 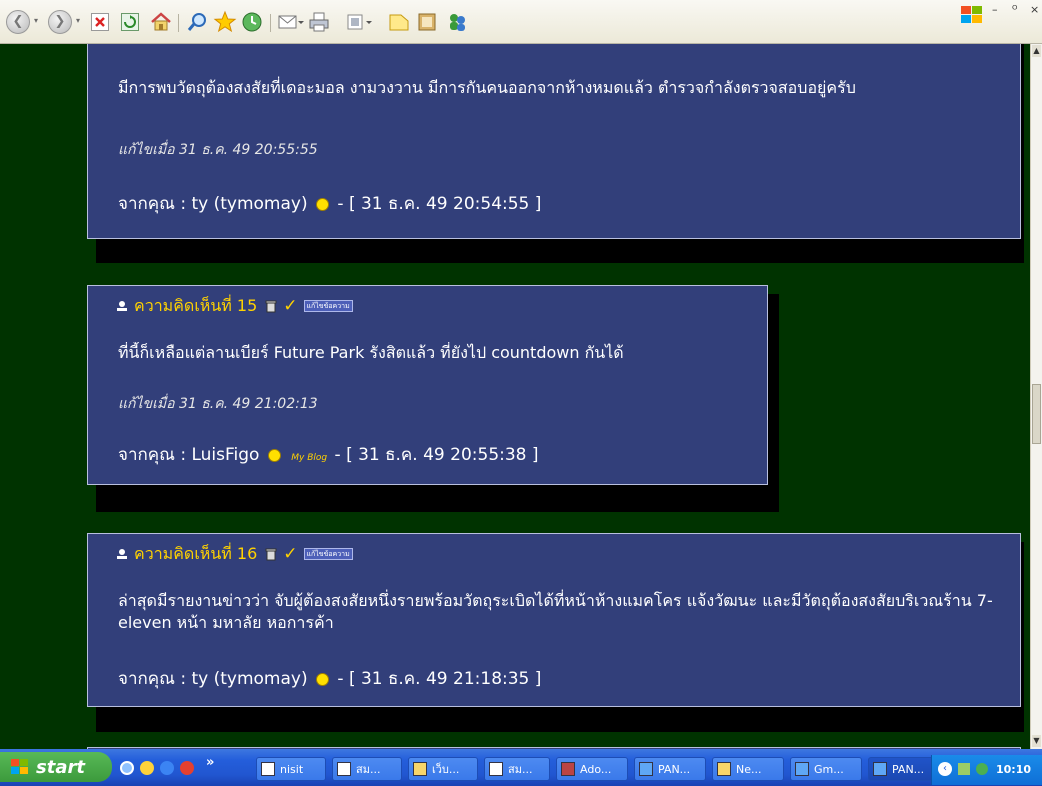 I want to click on clock: 10:10, so click(x=1013, y=769).